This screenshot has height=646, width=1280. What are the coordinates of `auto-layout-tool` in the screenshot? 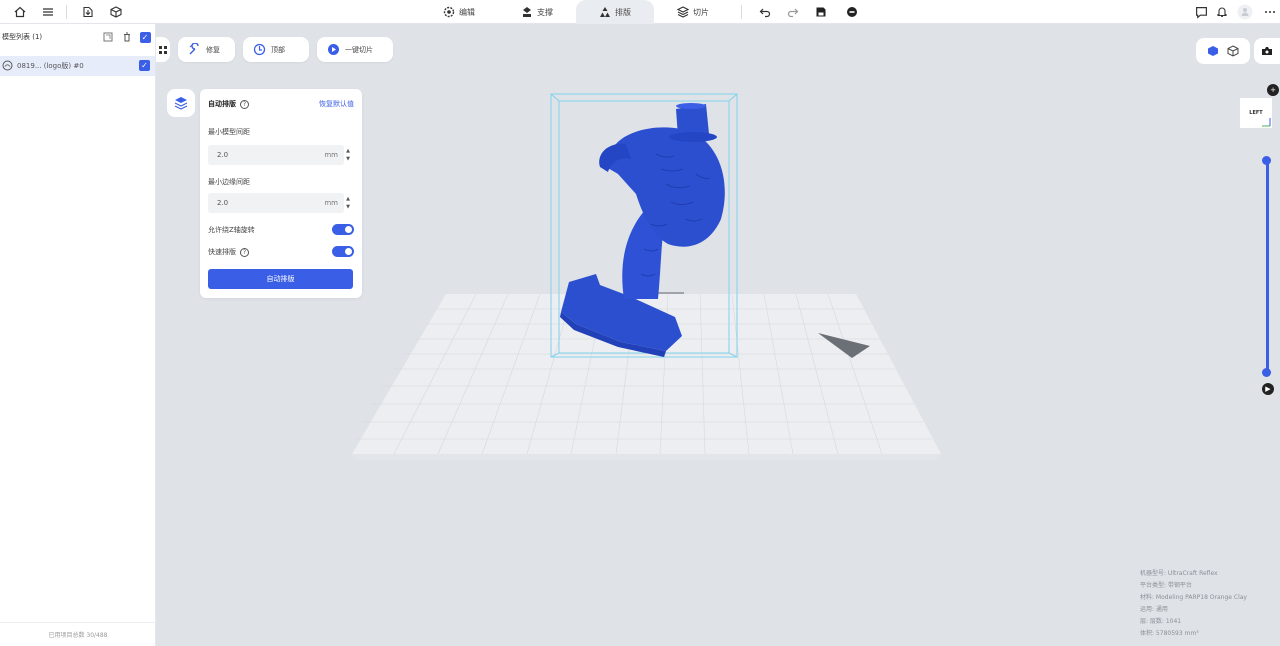 It's located at (181, 103).